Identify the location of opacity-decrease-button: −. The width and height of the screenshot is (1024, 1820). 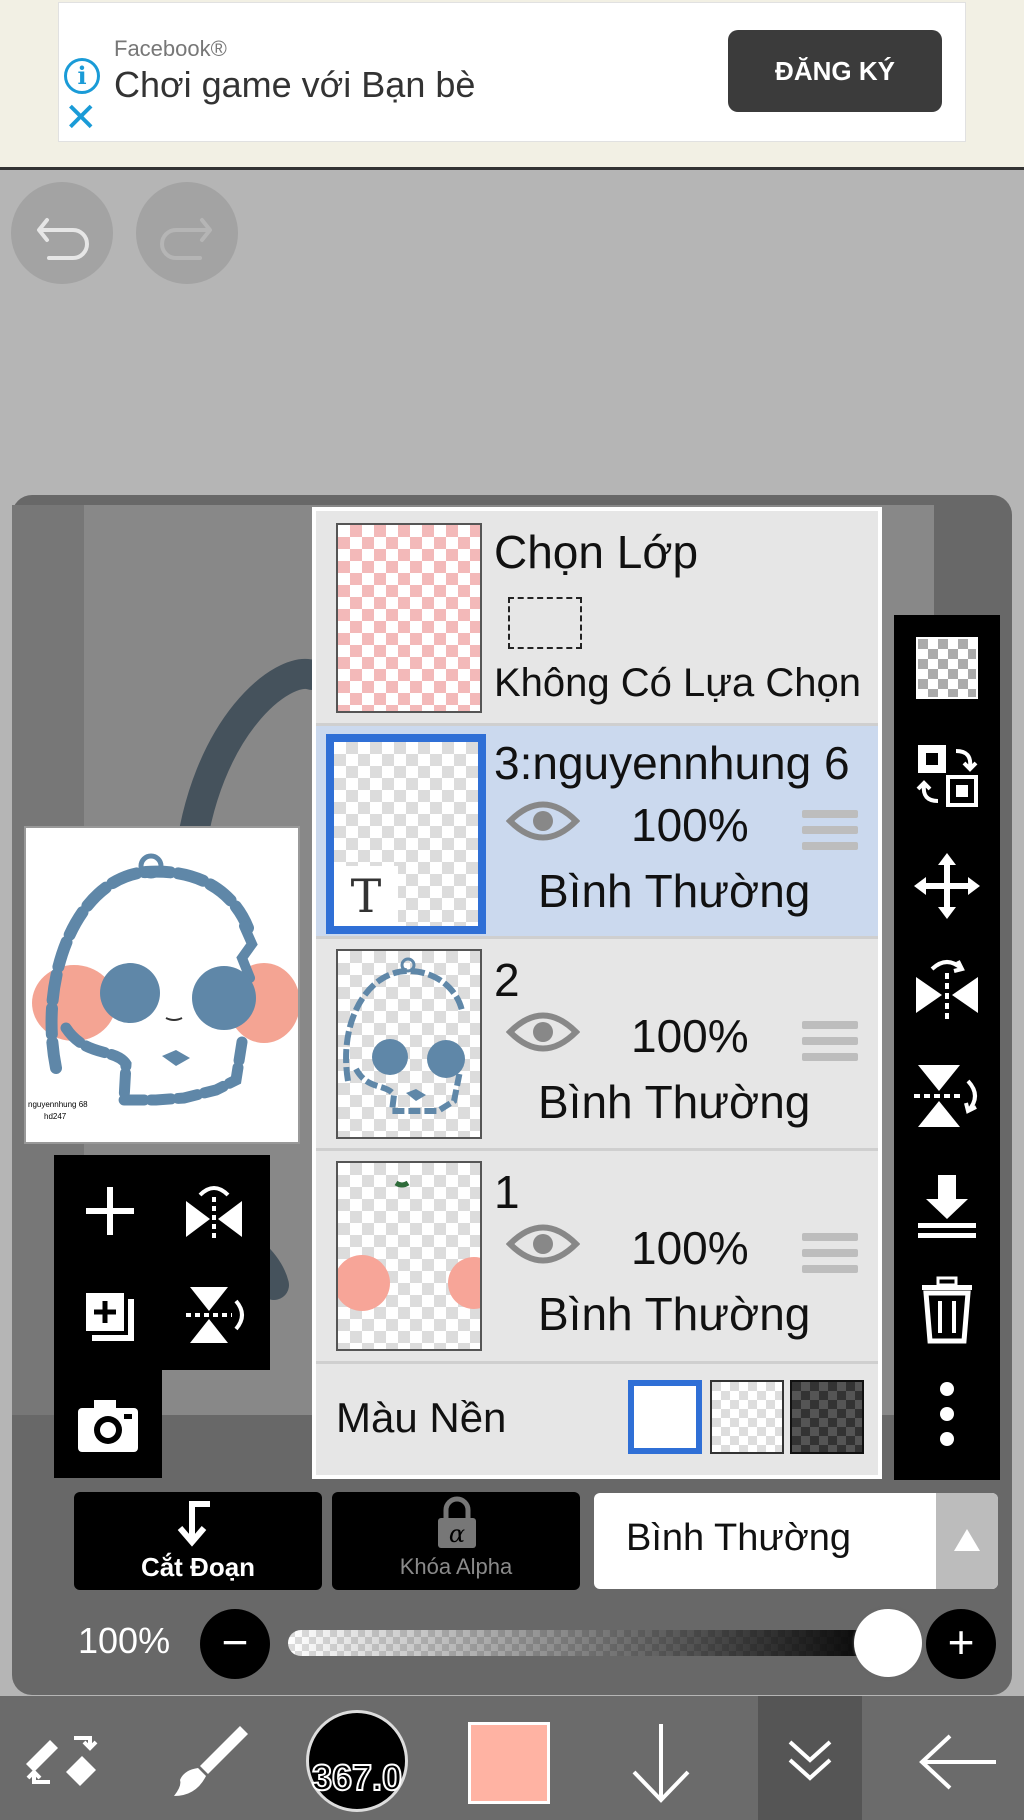
(235, 1644).